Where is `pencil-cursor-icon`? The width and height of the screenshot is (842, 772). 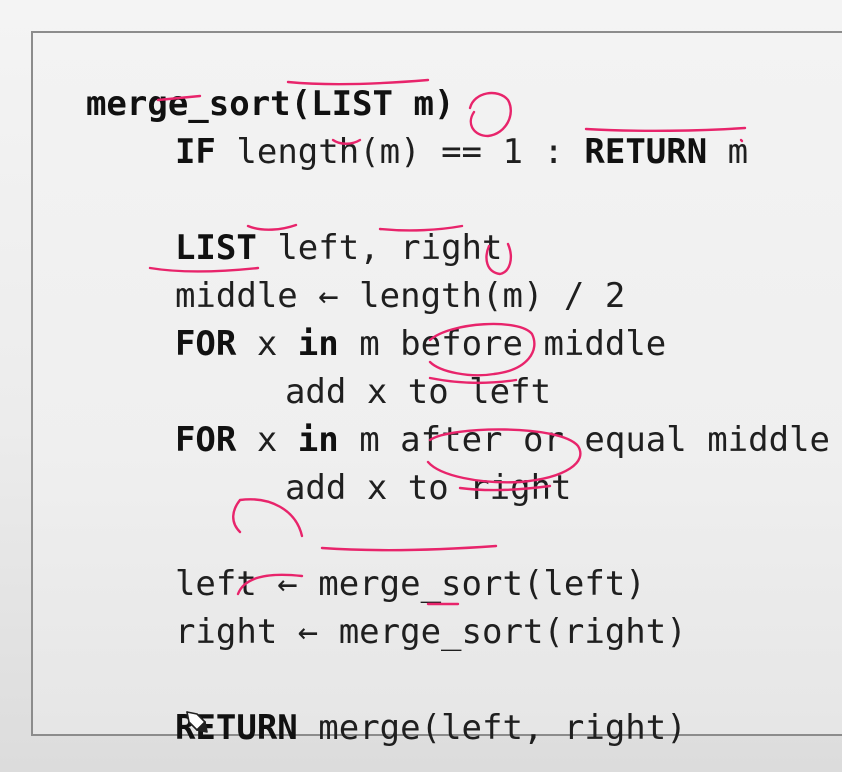
pencil-cursor-icon is located at coordinates (197, 722).